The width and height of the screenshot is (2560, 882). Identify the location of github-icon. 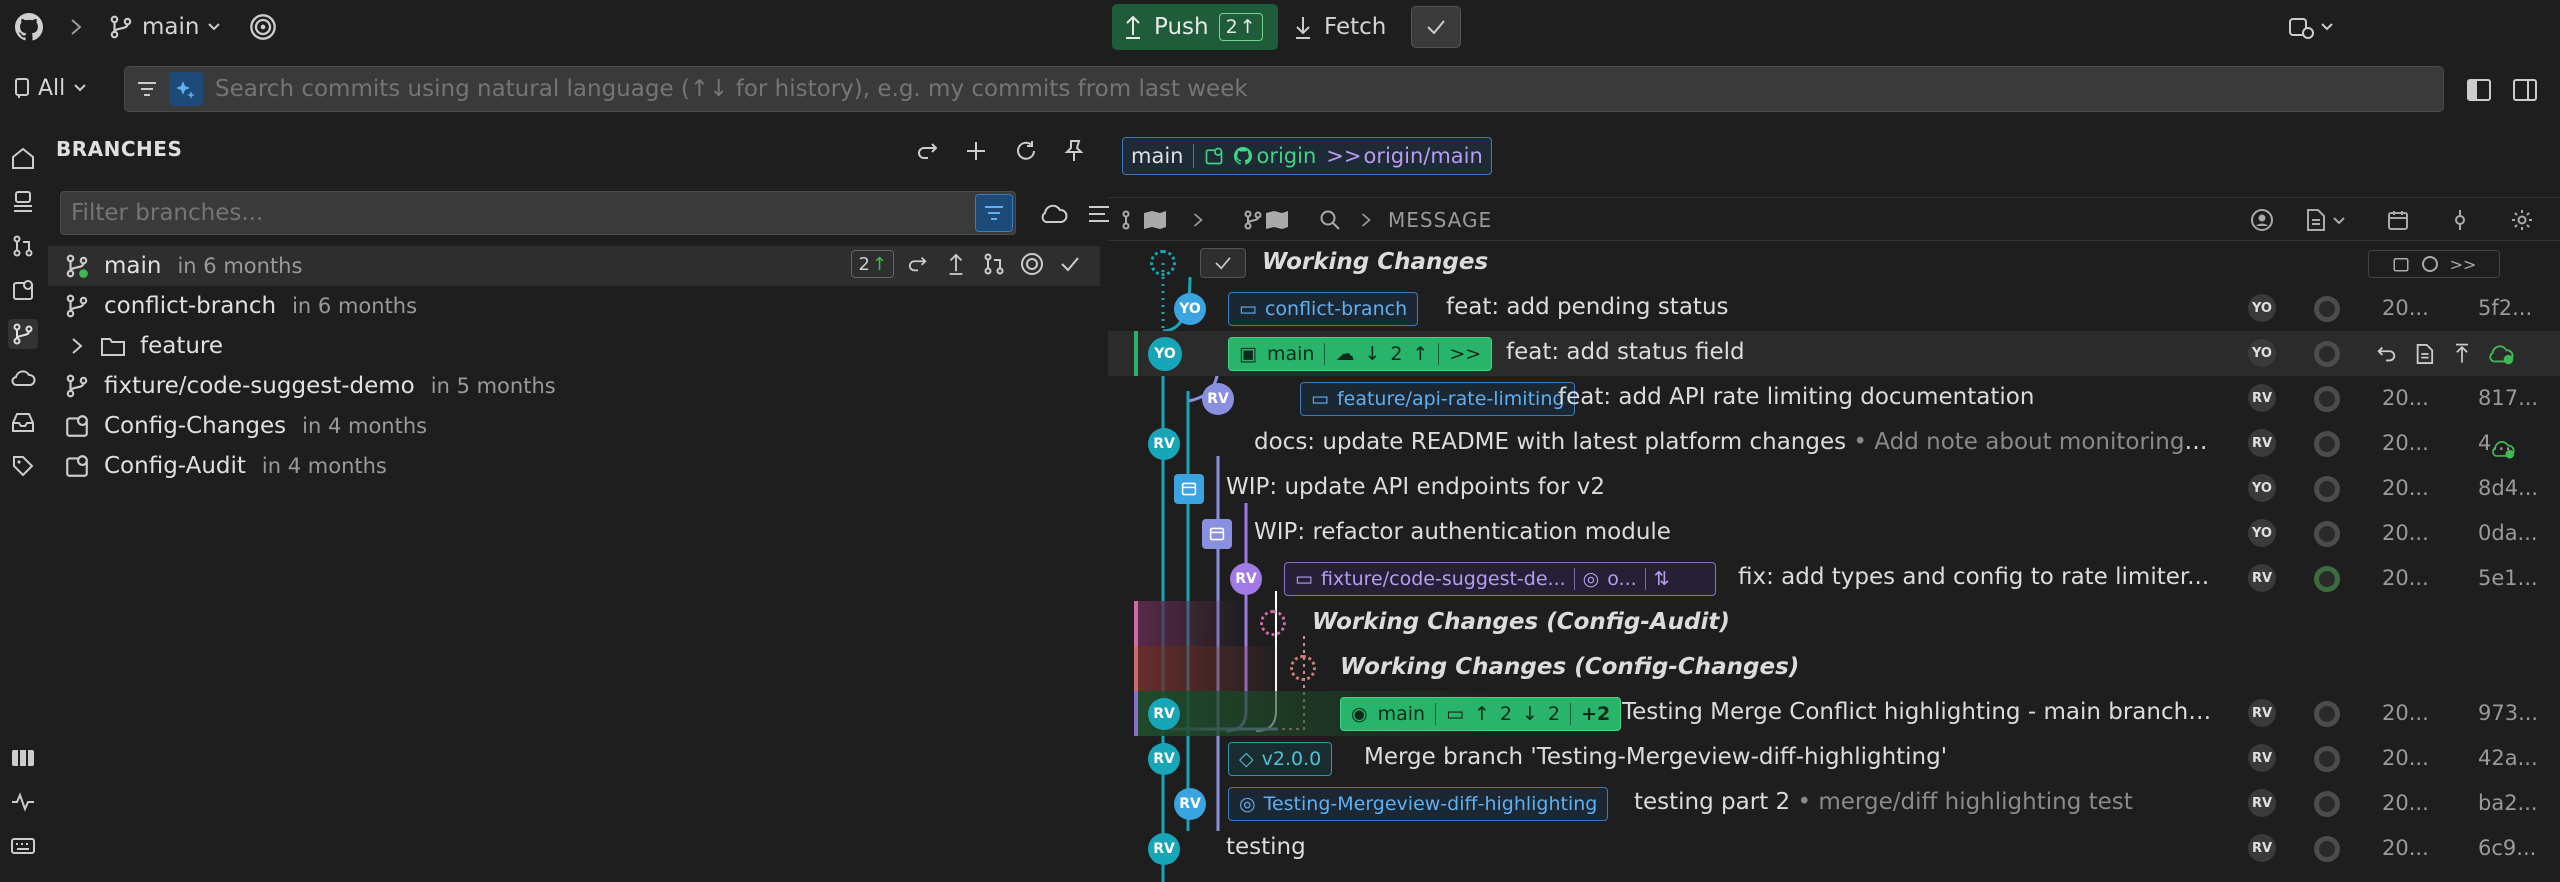
(29, 27).